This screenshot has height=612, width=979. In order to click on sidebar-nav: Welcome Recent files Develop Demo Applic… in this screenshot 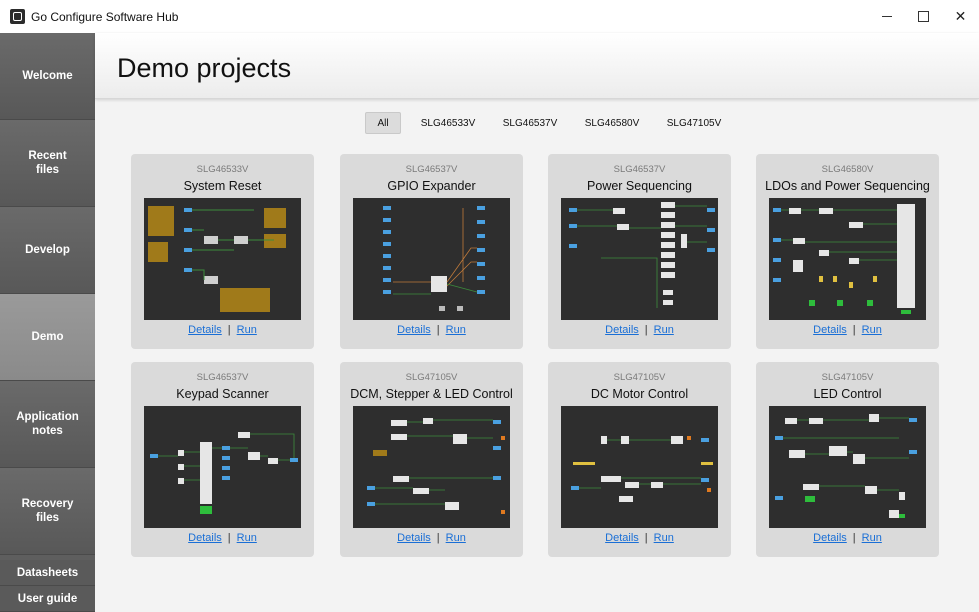, I will do `click(47, 322)`.